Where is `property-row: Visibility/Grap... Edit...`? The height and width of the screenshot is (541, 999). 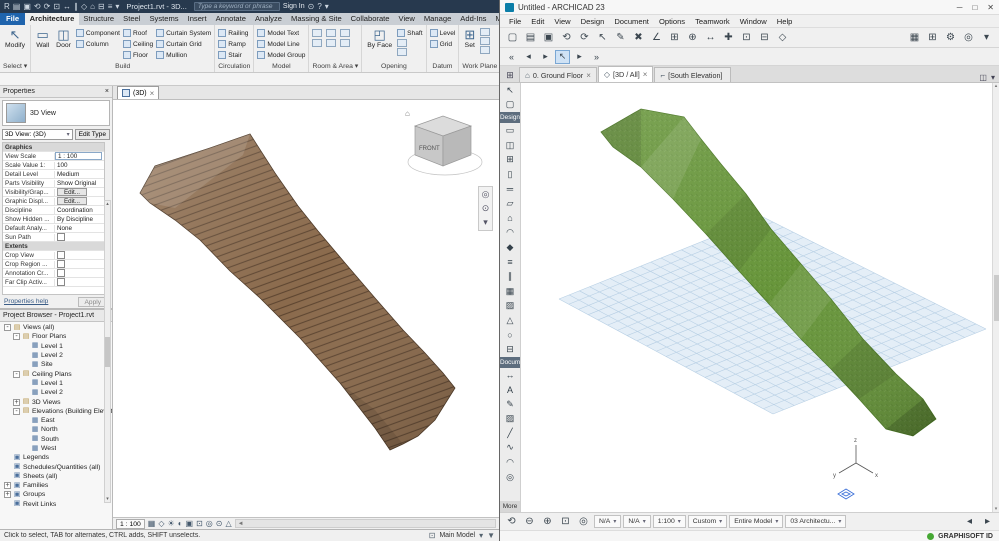
property-row: Visibility/Grap... Edit... is located at coordinates (53, 192).